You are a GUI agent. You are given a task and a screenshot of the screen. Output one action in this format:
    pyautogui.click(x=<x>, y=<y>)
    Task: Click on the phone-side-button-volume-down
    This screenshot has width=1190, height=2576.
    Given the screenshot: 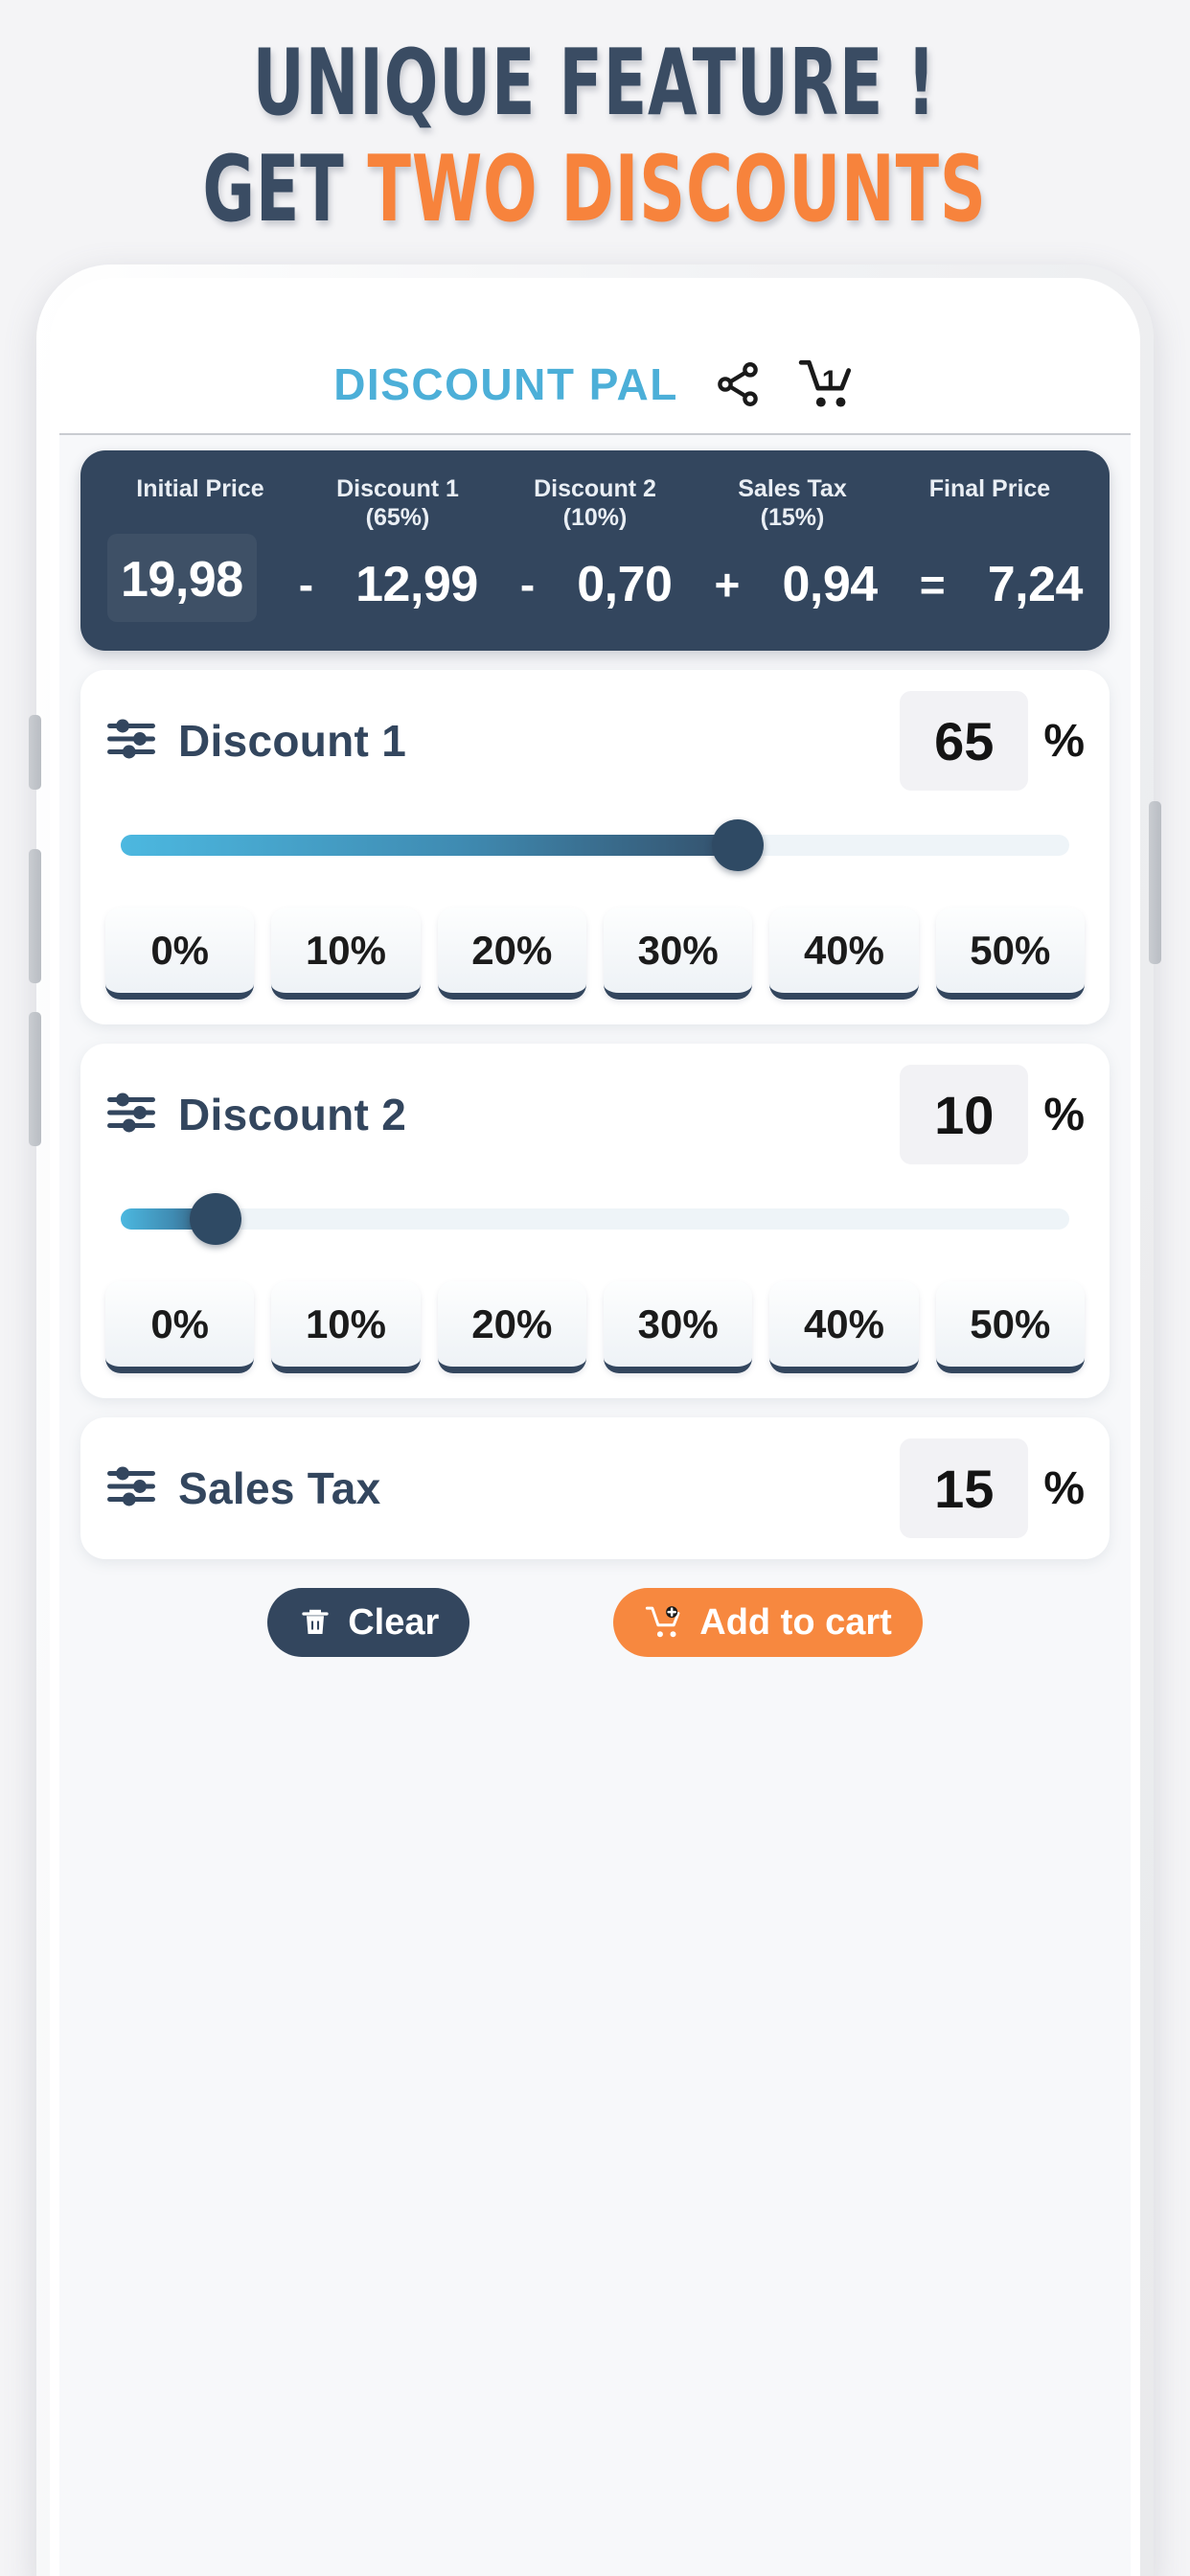 What is the action you would take?
    pyautogui.click(x=35, y=1079)
    